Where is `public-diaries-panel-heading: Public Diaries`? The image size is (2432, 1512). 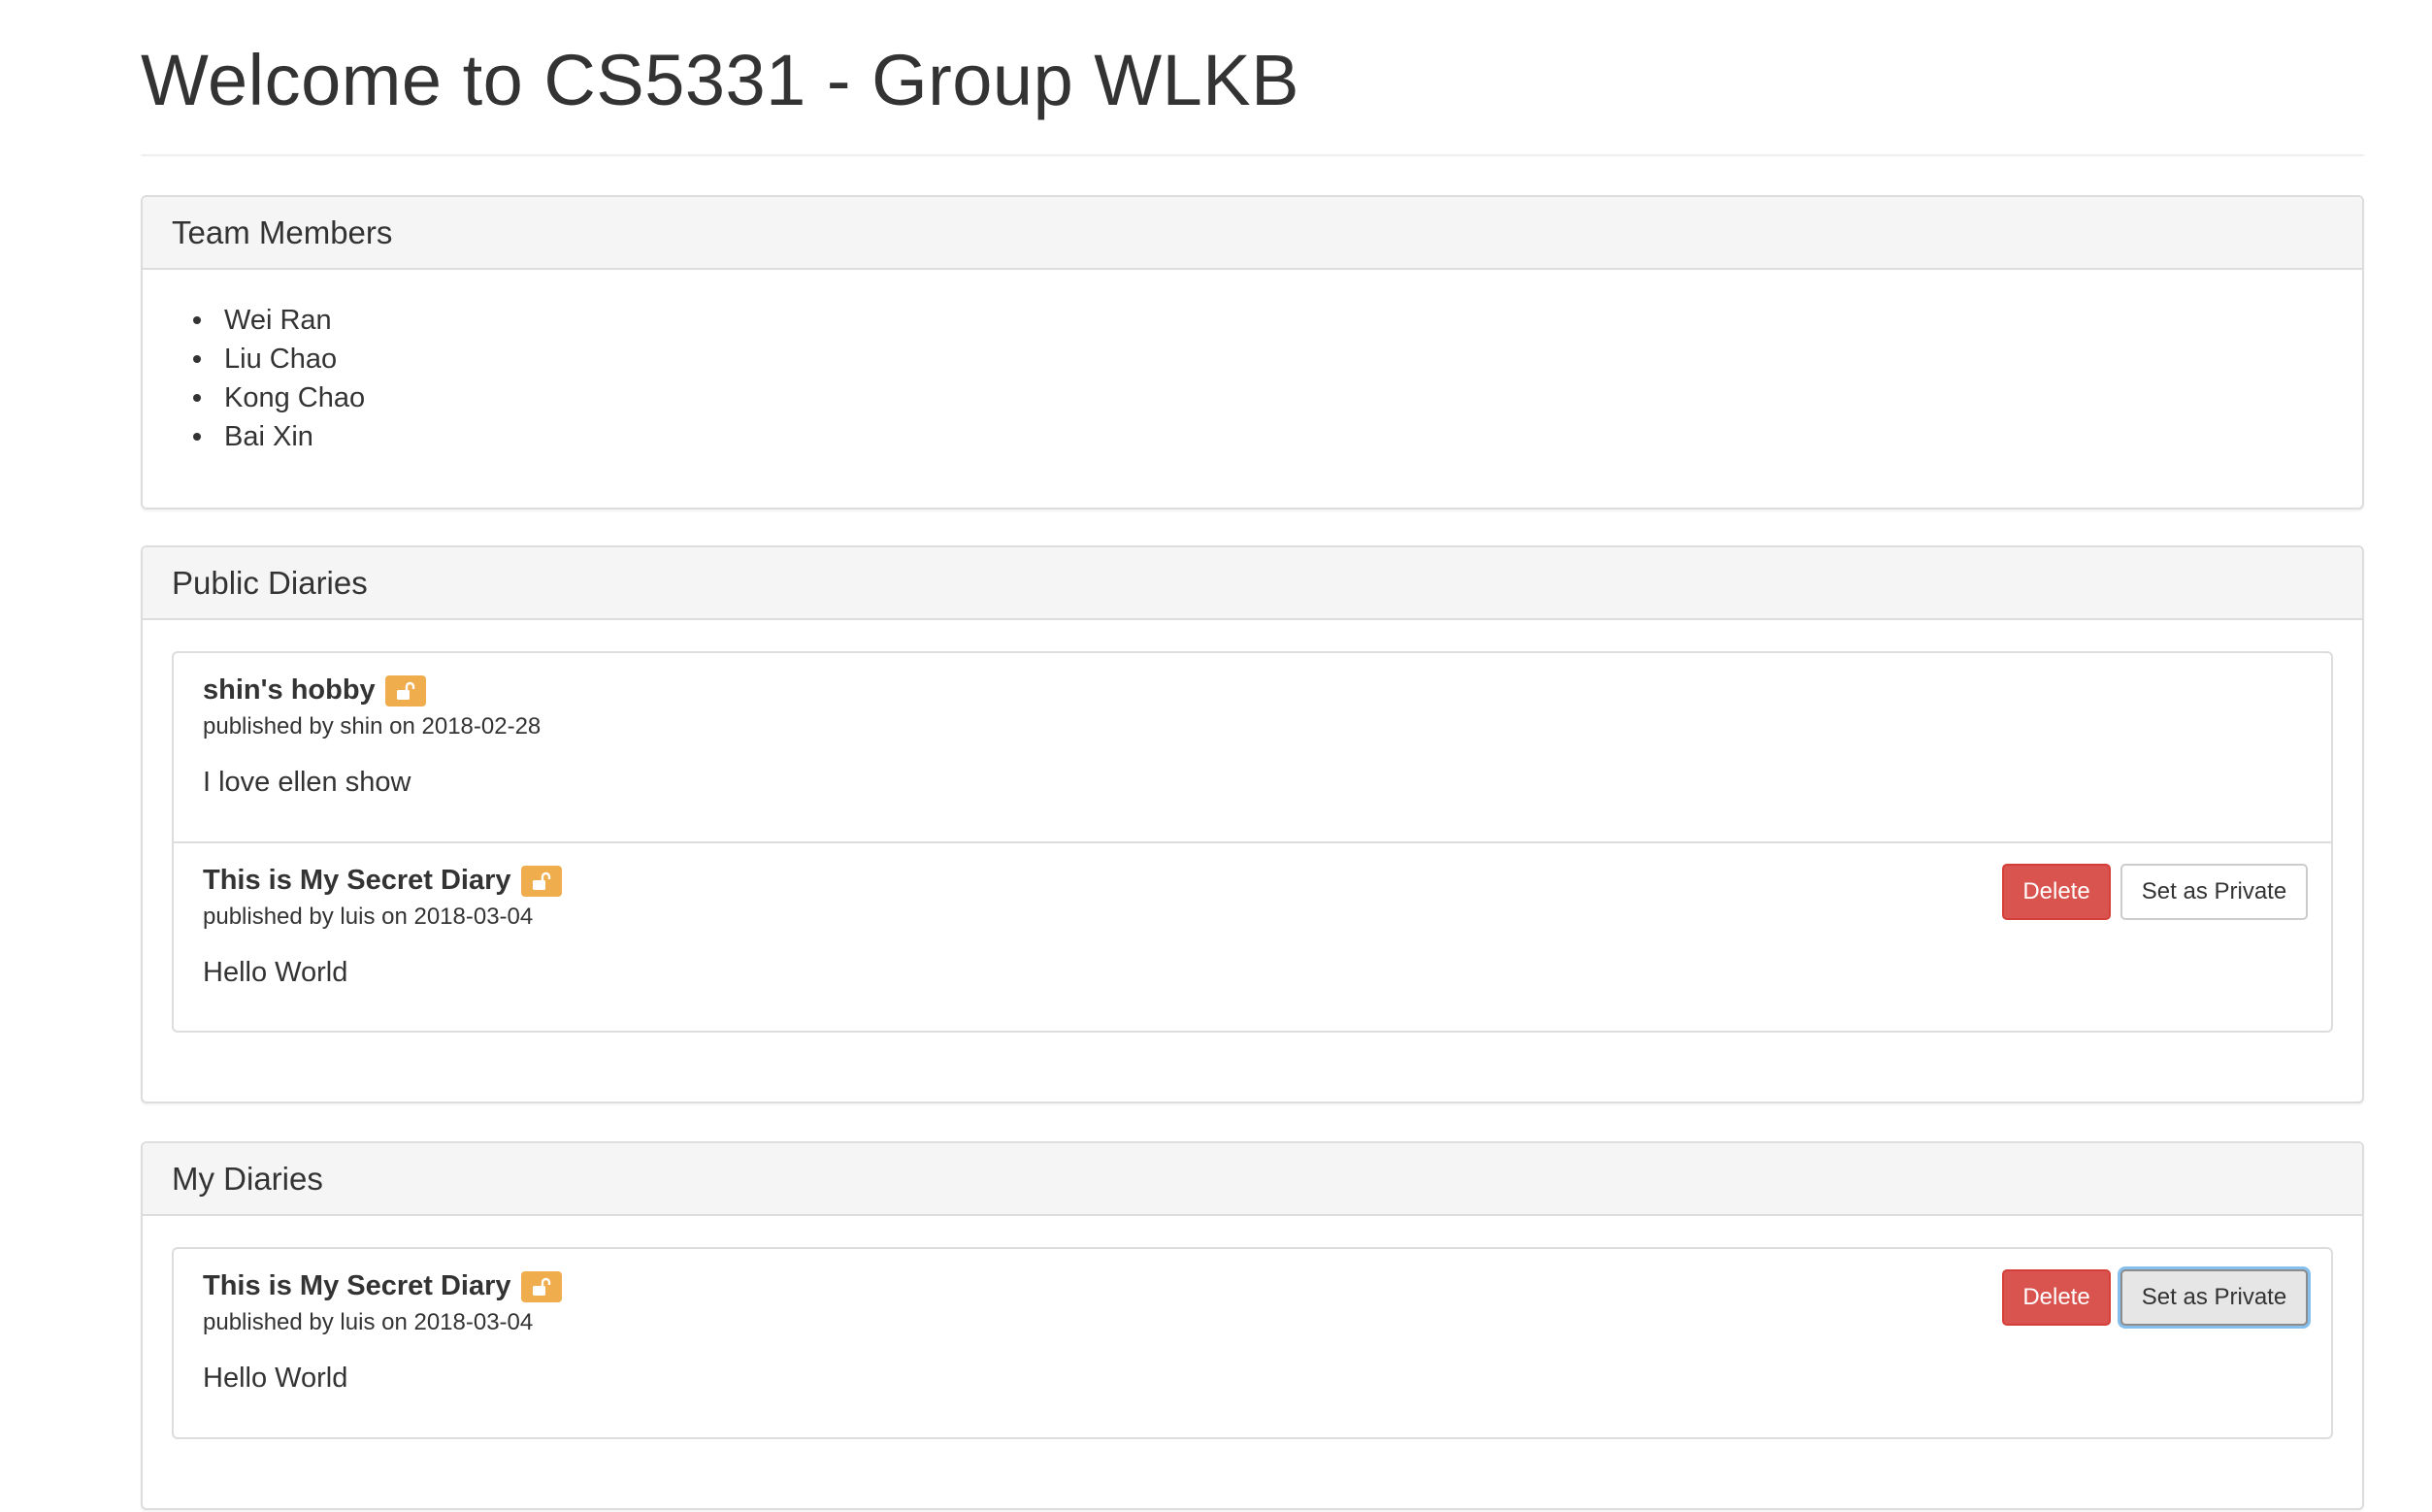
public-diaries-panel-heading: Public Diaries is located at coordinates (1252, 583).